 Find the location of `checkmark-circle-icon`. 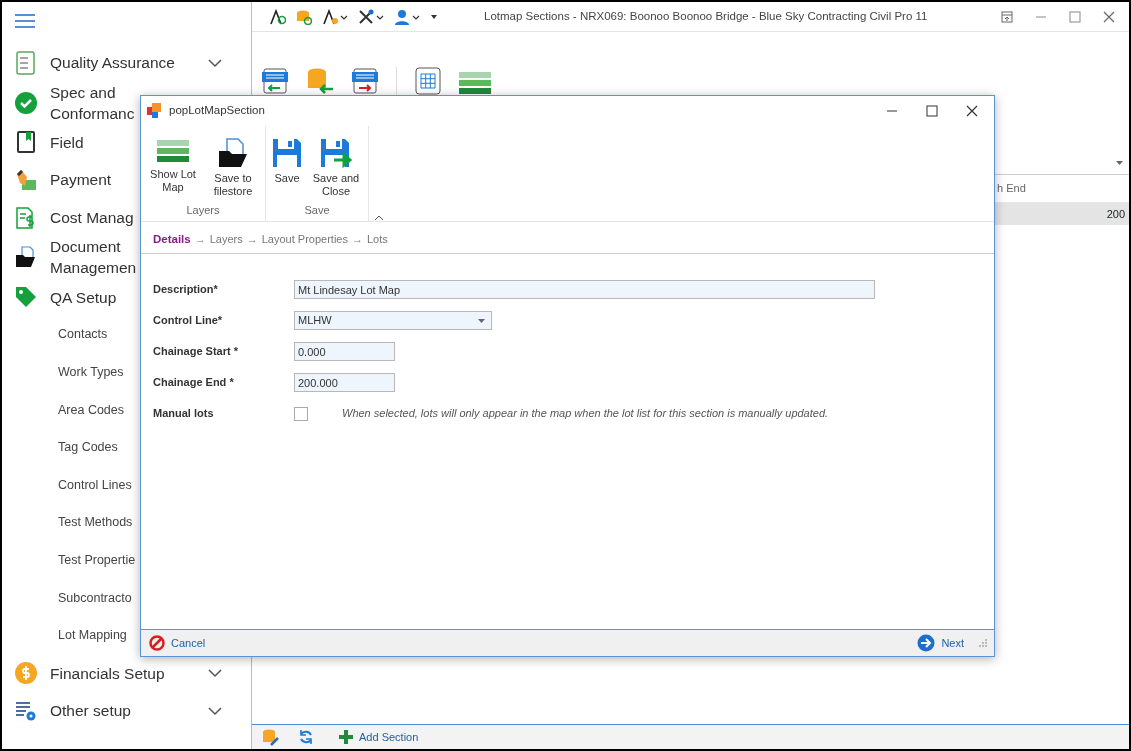

checkmark-circle-icon is located at coordinates (26, 102).